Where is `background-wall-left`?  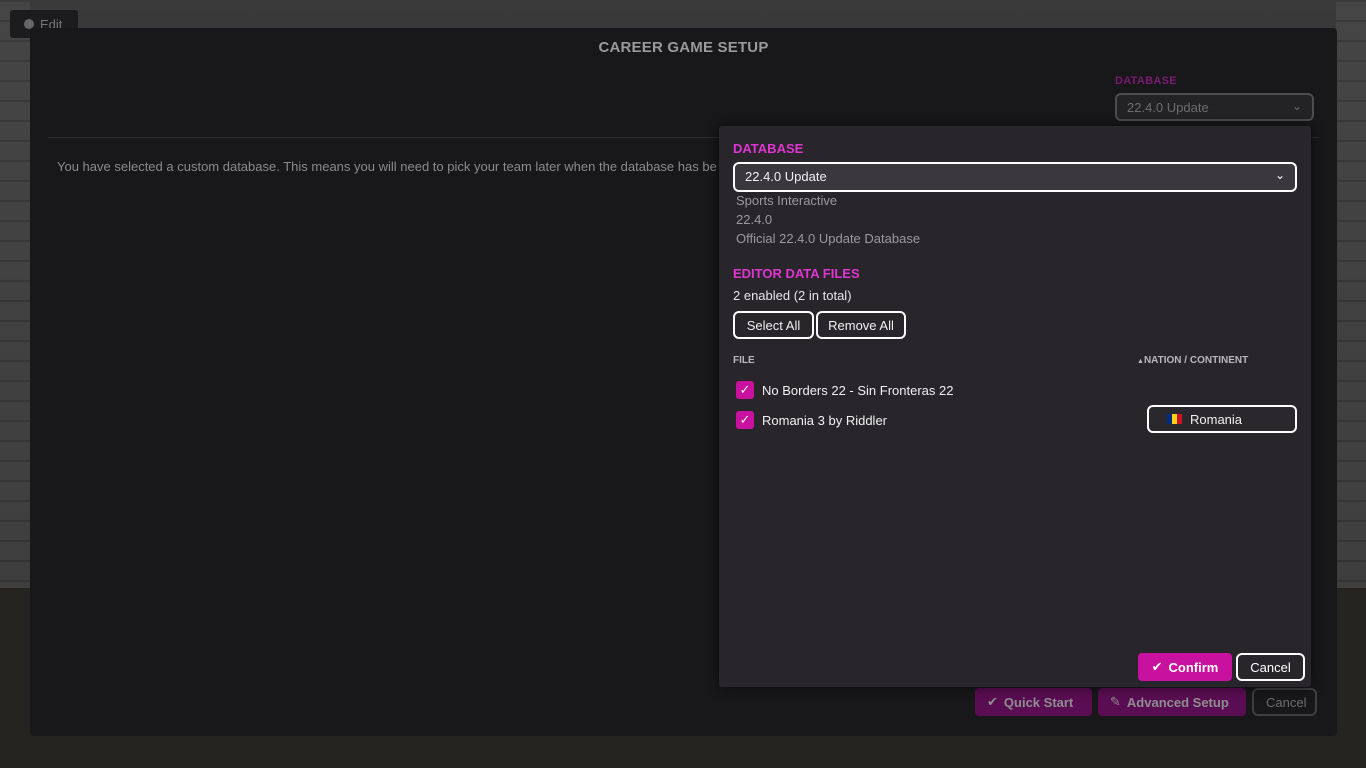 background-wall-left is located at coordinates (15, 300).